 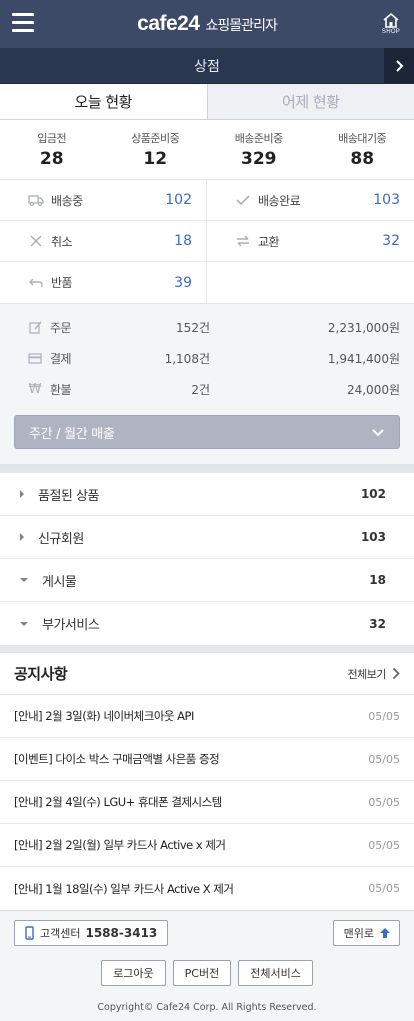 I want to click on link-soldout-products: 품절된 상품 102, so click(x=207, y=494).